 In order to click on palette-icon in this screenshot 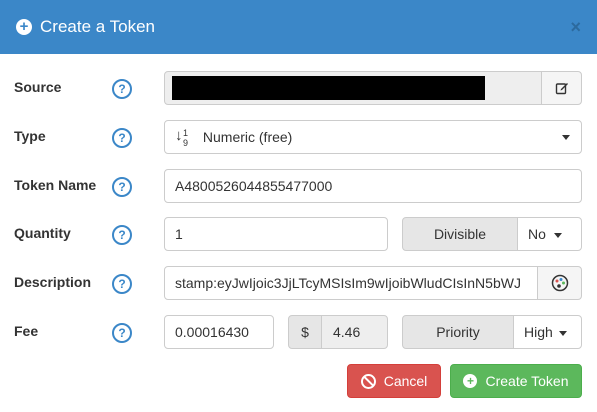, I will do `click(559, 283)`.